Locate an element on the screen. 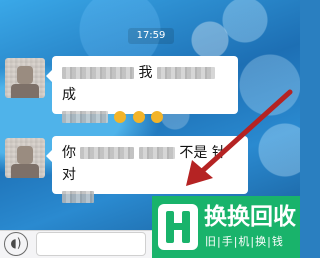 The height and width of the screenshot is (258, 320). voice-icon: ◖) is located at coordinates (16, 244).